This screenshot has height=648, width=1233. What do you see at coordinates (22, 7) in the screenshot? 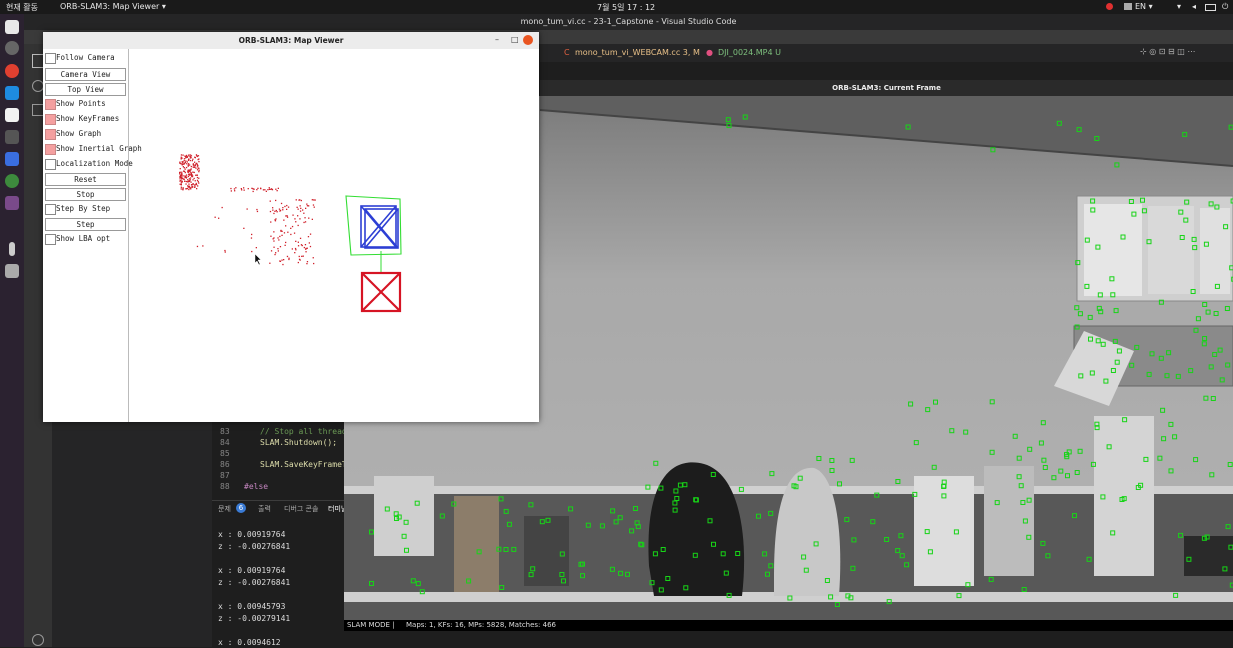
I see `activities-button: 현재 활동` at bounding box center [22, 7].